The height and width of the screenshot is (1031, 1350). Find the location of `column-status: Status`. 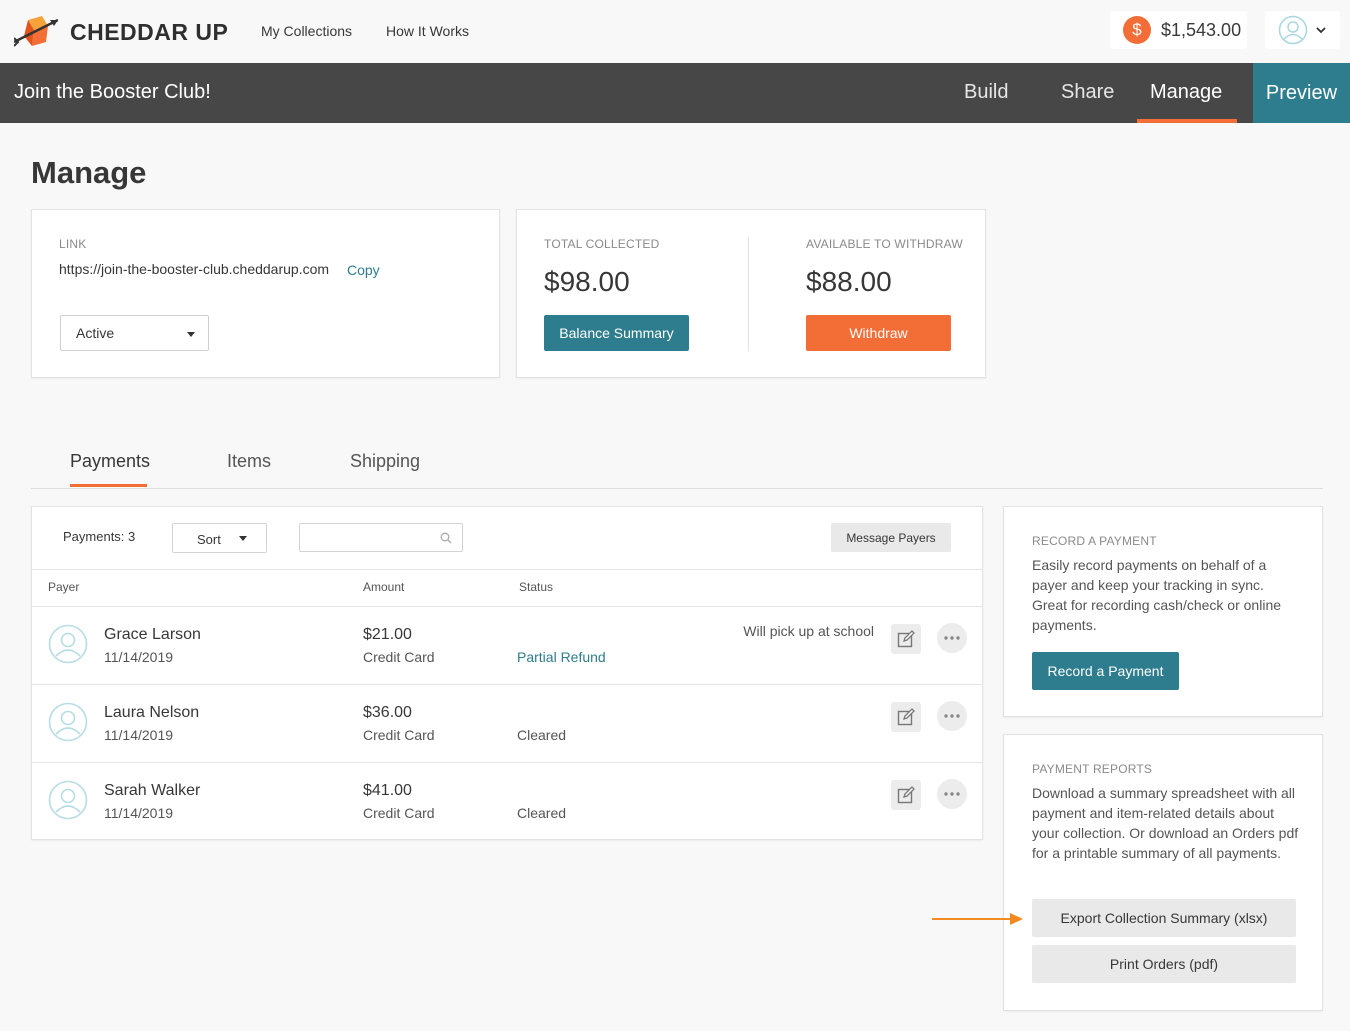

column-status: Status is located at coordinates (536, 587).